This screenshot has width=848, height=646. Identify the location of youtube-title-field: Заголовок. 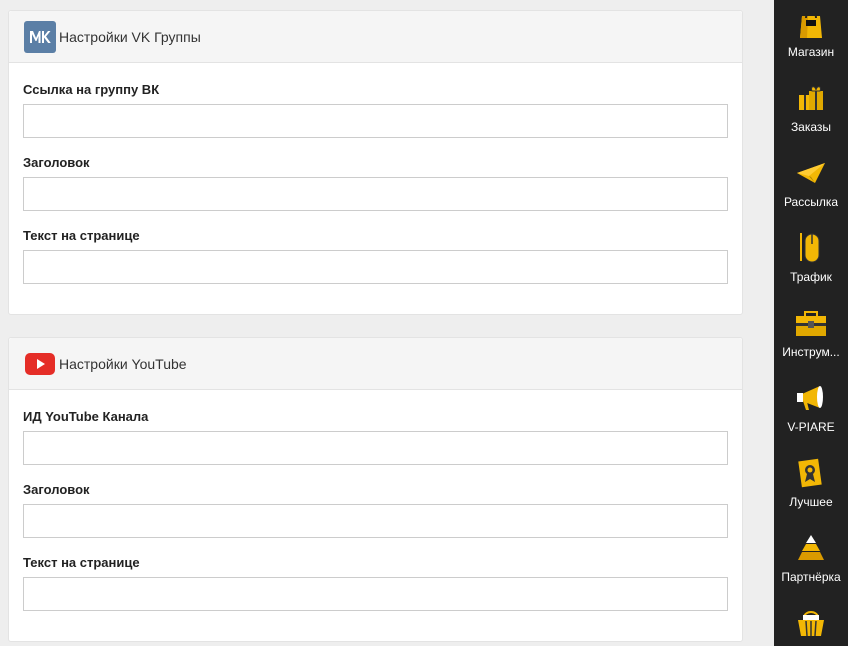
(375, 509).